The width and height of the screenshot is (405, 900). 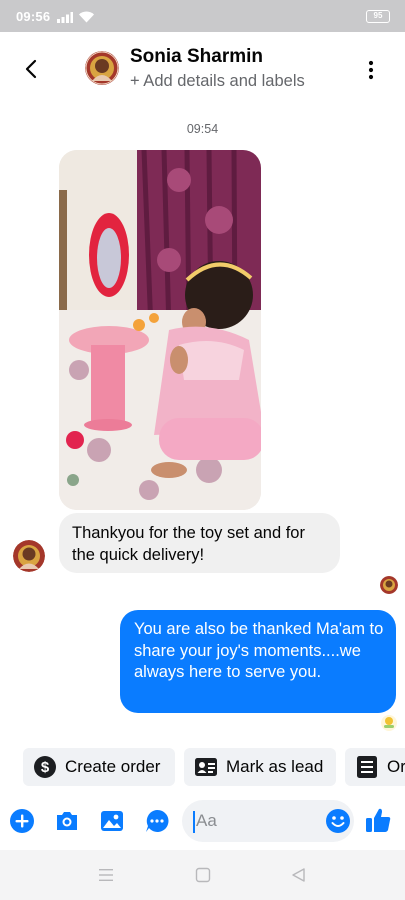 I want to click on contact-name: Sonia Sharmin, so click(x=196, y=57).